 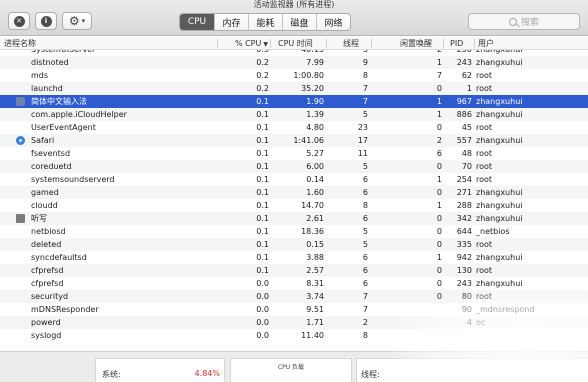 I want to click on cell-threads: 11, so click(x=362, y=153).